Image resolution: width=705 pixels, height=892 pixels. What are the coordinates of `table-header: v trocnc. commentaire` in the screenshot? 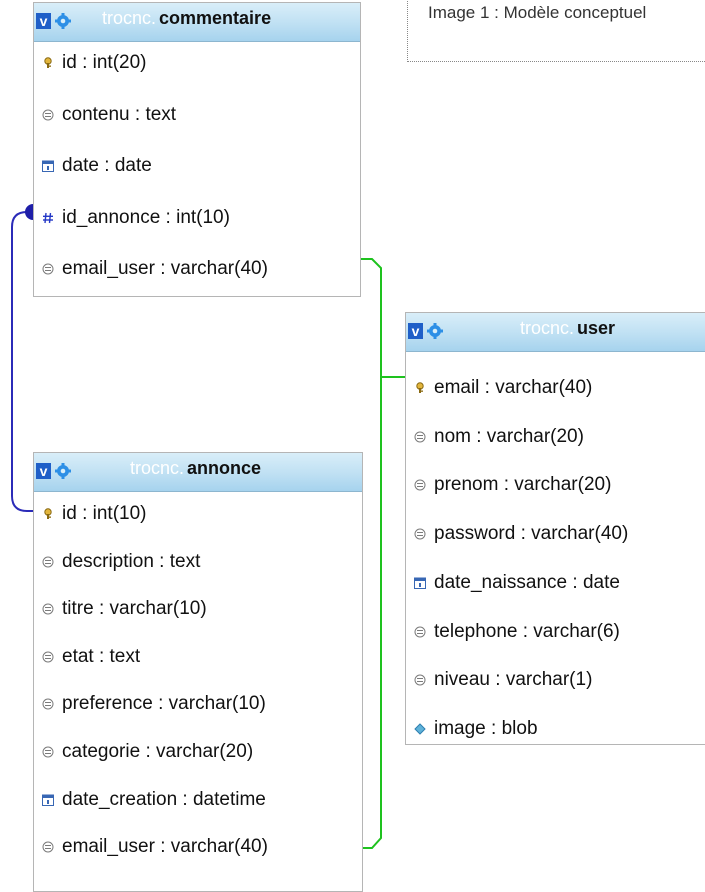 It's located at (197, 22).